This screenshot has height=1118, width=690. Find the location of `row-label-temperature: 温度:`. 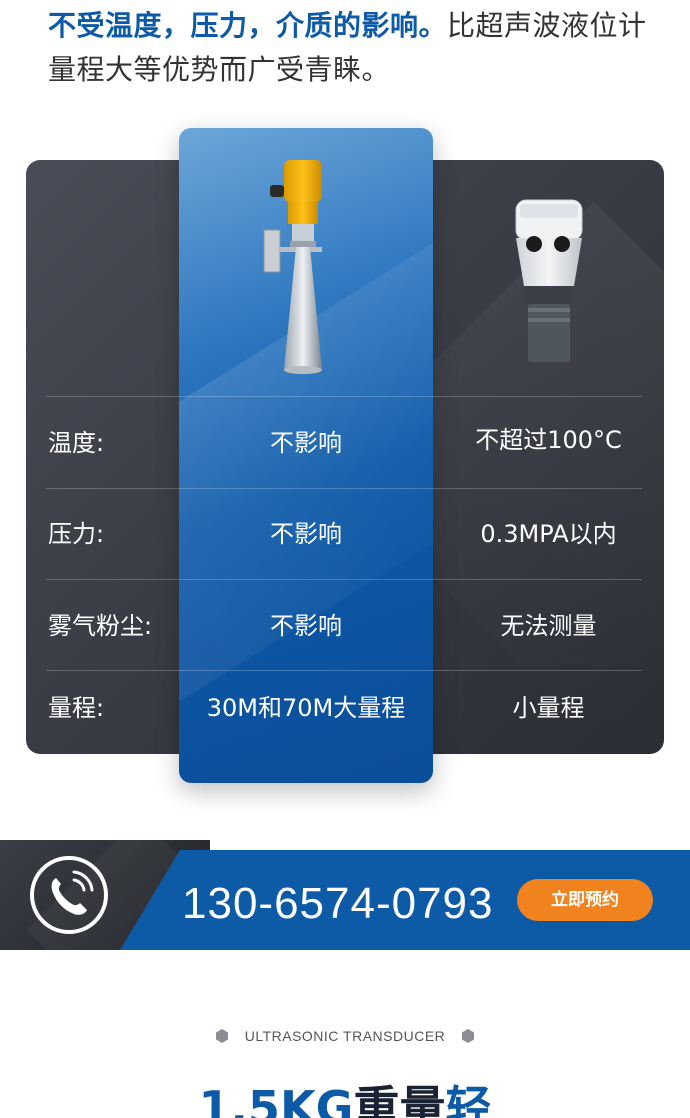

row-label-temperature: 温度: is located at coordinates (76, 443).